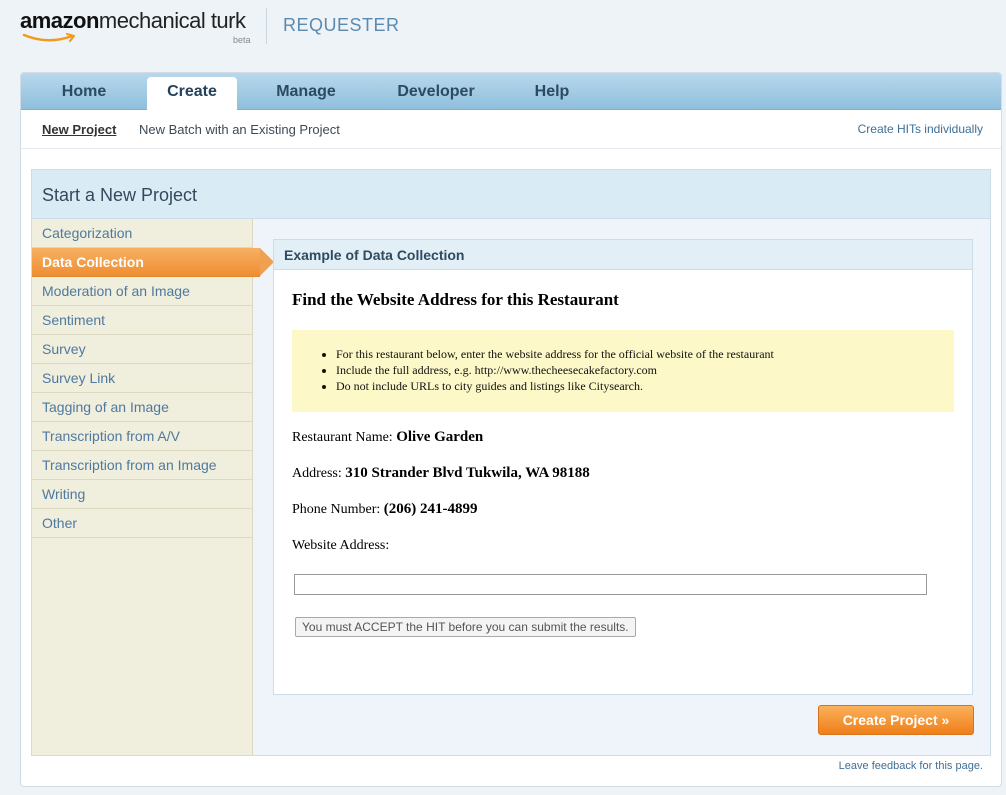 The height and width of the screenshot is (795, 1006). I want to click on tab-create: Create, so click(192, 93).